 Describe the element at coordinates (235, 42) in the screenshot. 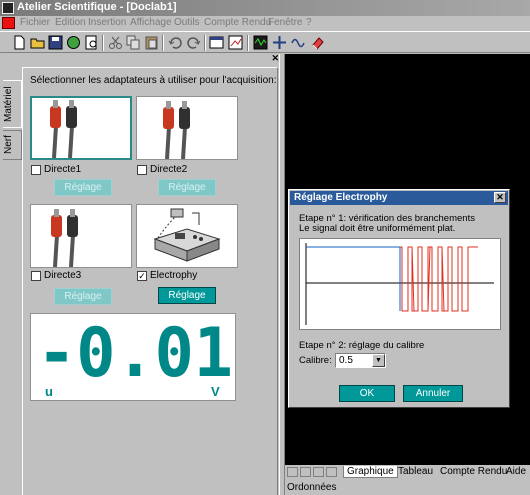

I see `chart-window-icon` at that location.